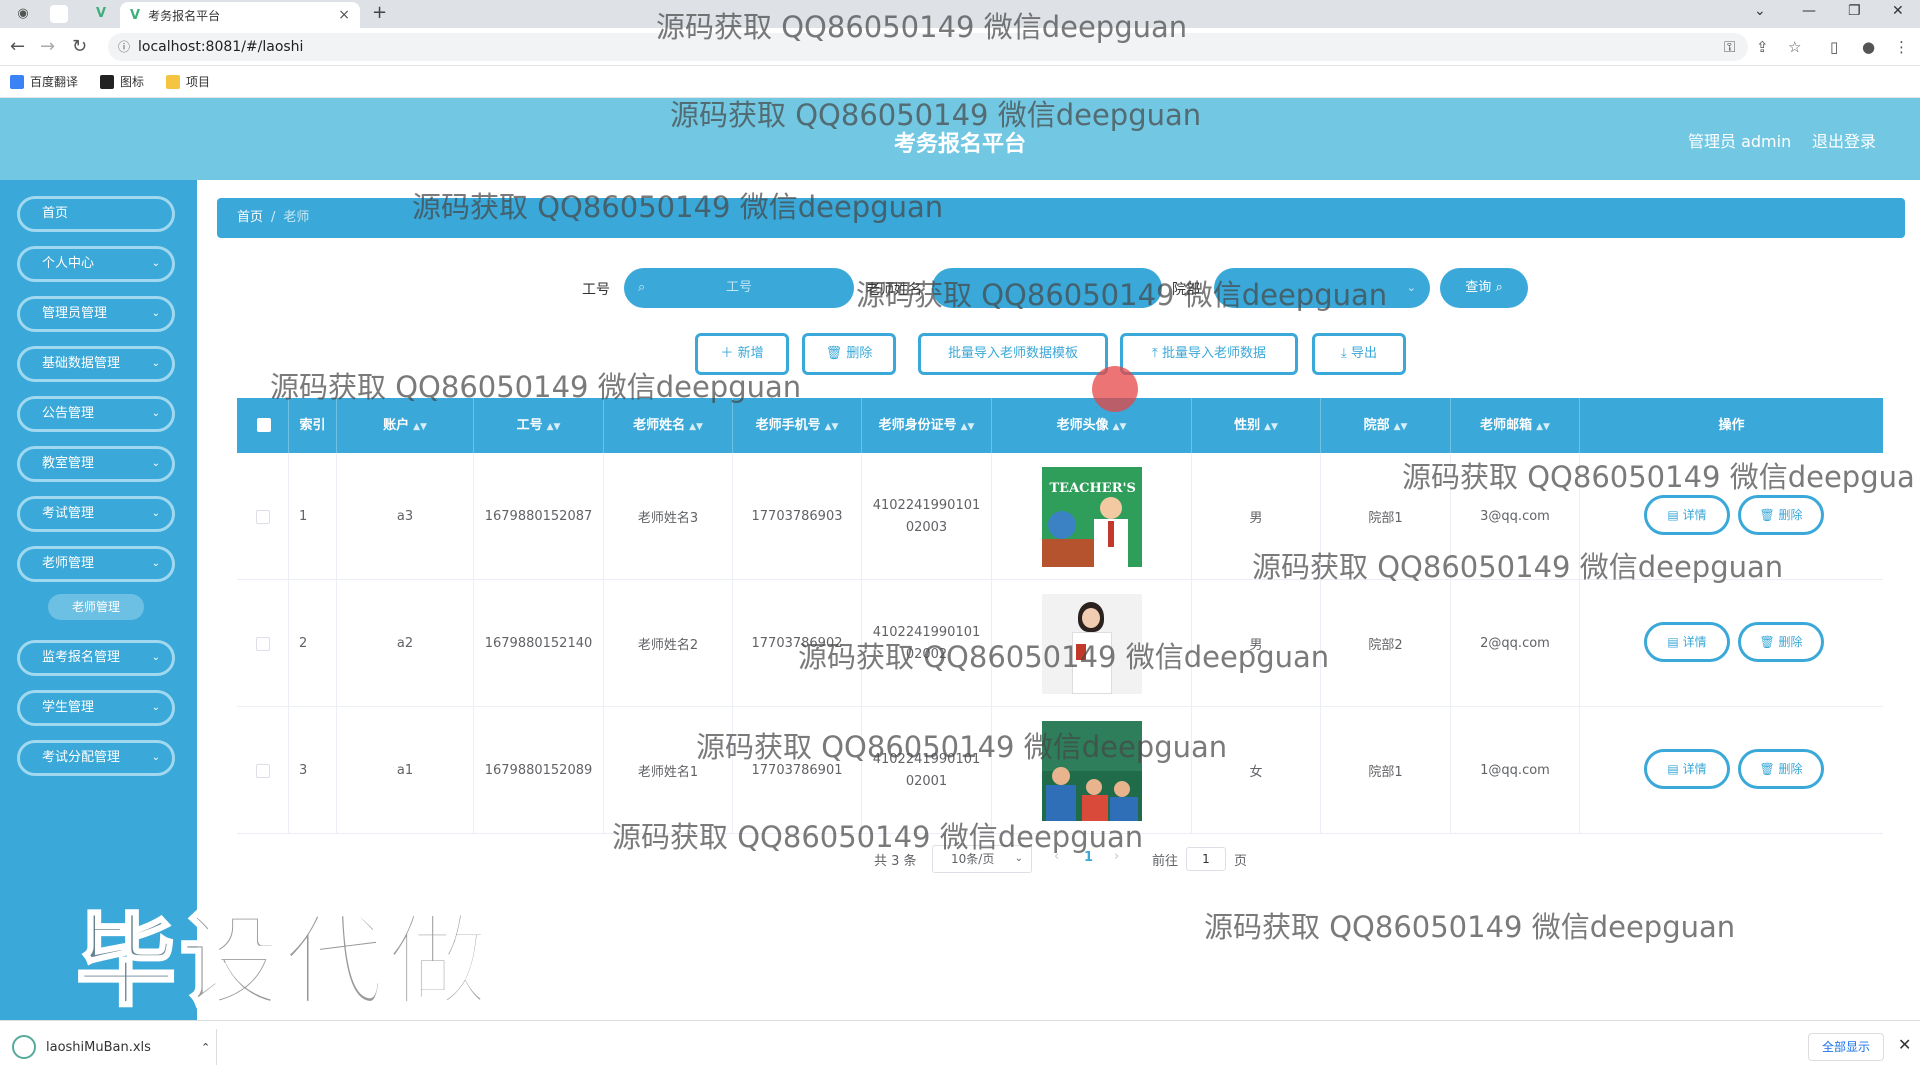 The width and height of the screenshot is (1920, 1072). Describe the element at coordinates (668, 425) in the screenshot. I see `col-name: 老师姓名 ▲▼` at that location.